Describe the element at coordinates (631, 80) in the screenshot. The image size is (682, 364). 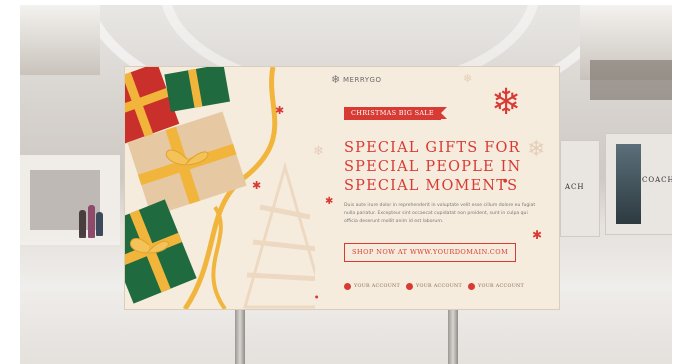
I see `shop-front` at that location.